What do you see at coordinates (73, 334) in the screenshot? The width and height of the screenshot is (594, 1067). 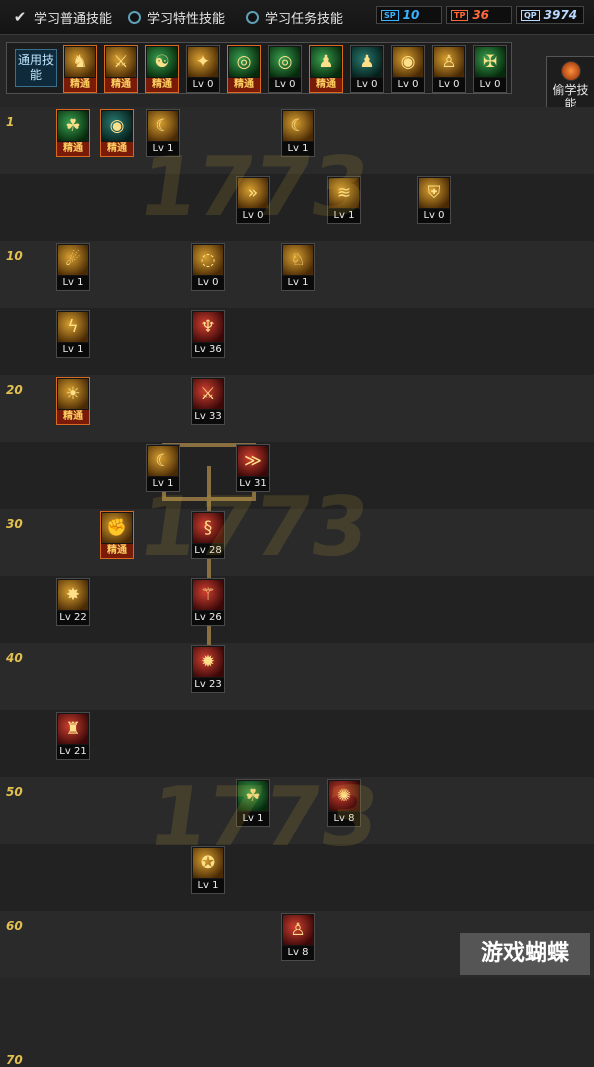 I see `skill-slot: ϟ Lv 1` at bounding box center [73, 334].